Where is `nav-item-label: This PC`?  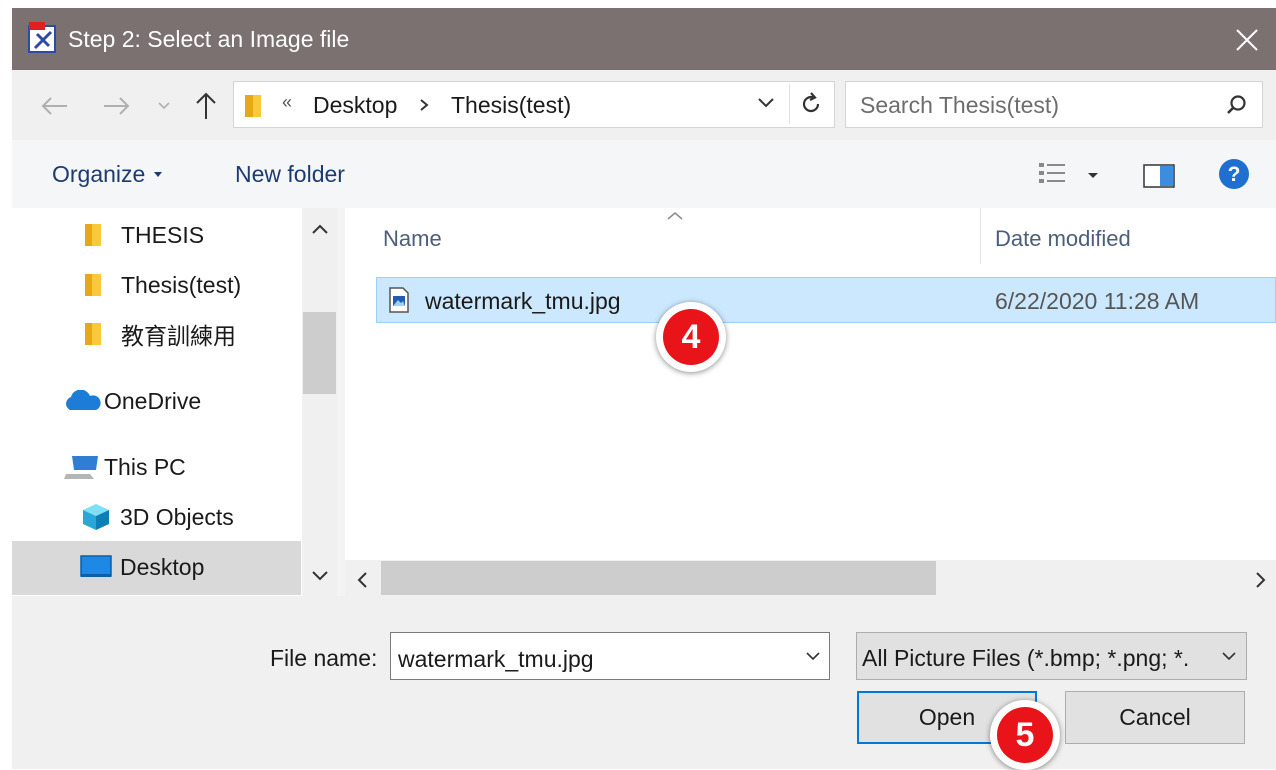
nav-item-label: This PC is located at coordinates (145, 466).